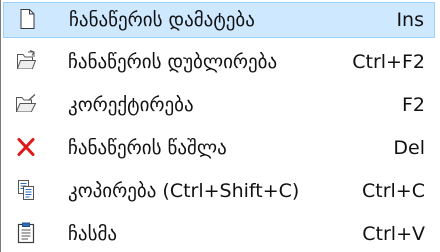 The height and width of the screenshot is (252, 440). What do you see at coordinates (388, 62) in the screenshot?
I see `menu-item-shortcut: Ctrl+F2` at bounding box center [388, 62].